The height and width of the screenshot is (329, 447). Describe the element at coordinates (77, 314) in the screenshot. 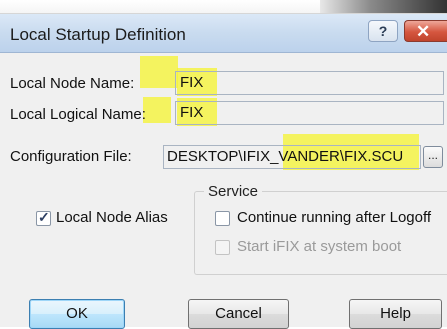

I see `ok-button: OK` at that location.